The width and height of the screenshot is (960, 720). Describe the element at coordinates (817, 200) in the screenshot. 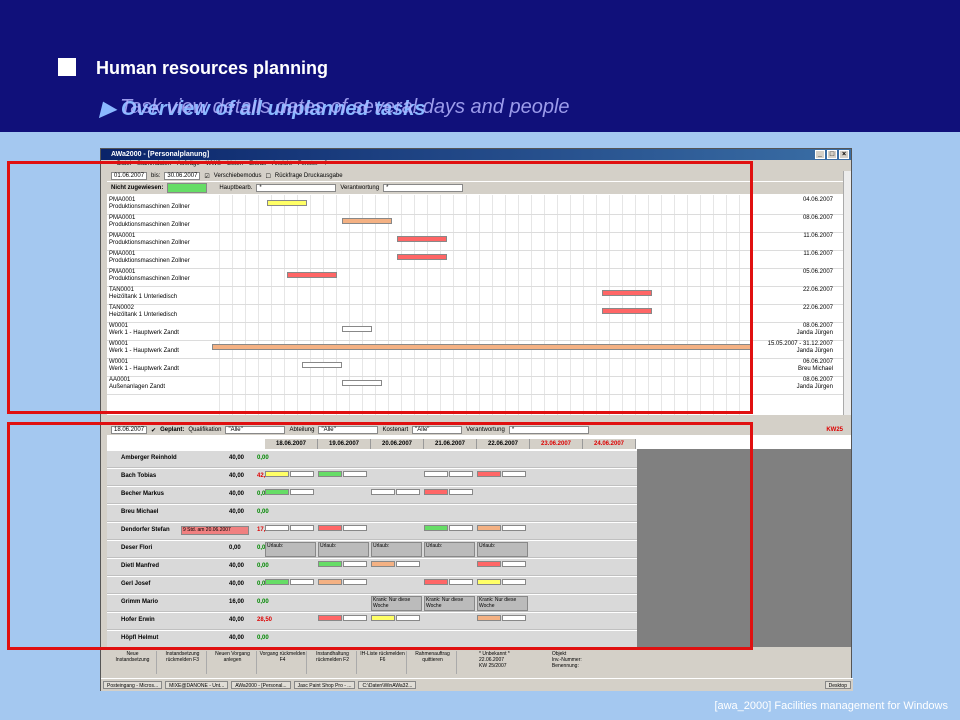

I see `task-date: 04.06.2007` at that location.